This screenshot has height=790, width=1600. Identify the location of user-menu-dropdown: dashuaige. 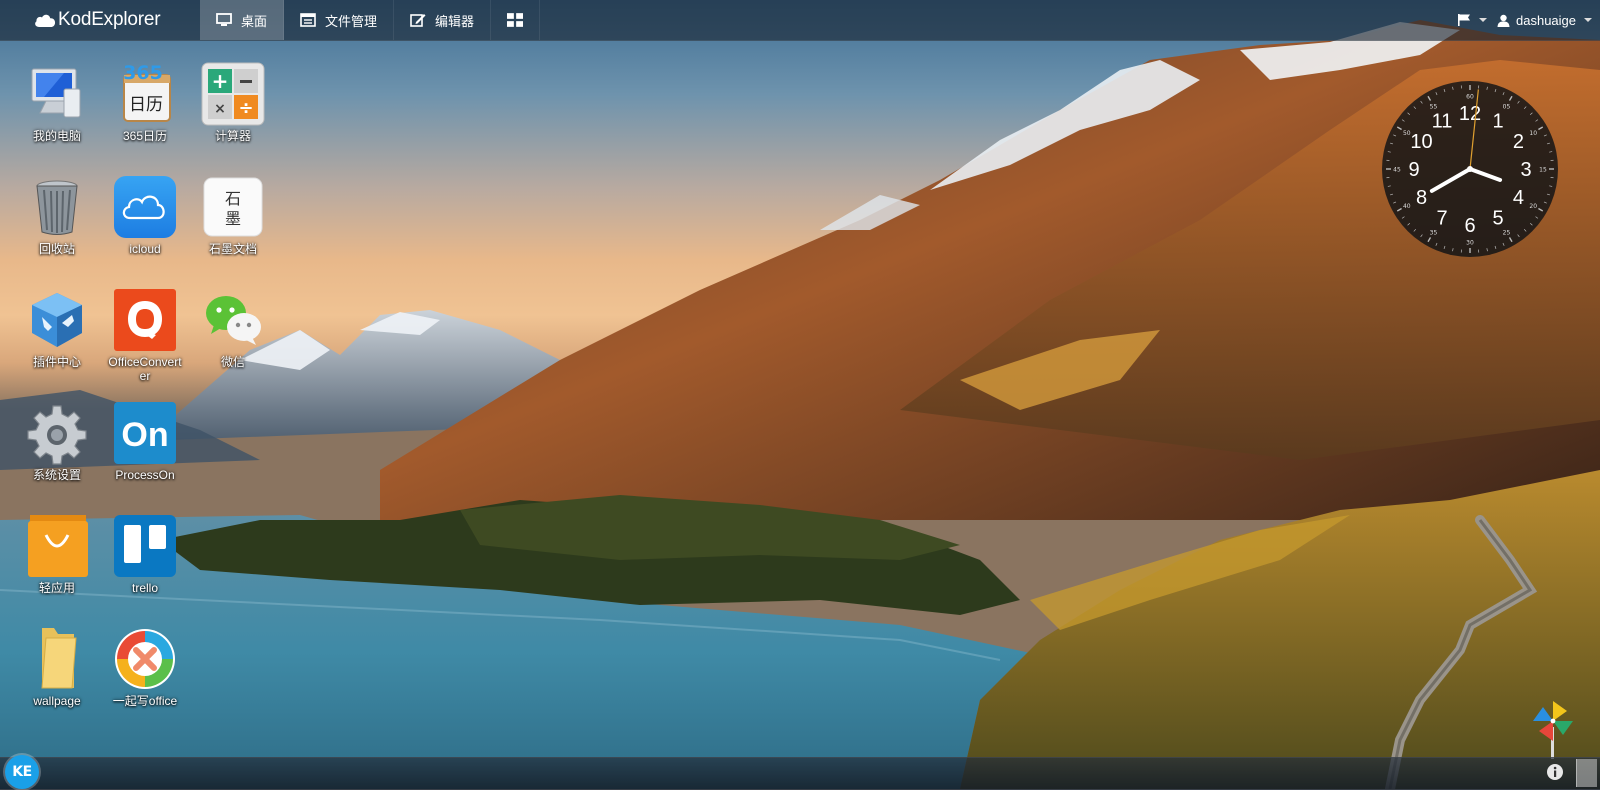
(1544, 20).